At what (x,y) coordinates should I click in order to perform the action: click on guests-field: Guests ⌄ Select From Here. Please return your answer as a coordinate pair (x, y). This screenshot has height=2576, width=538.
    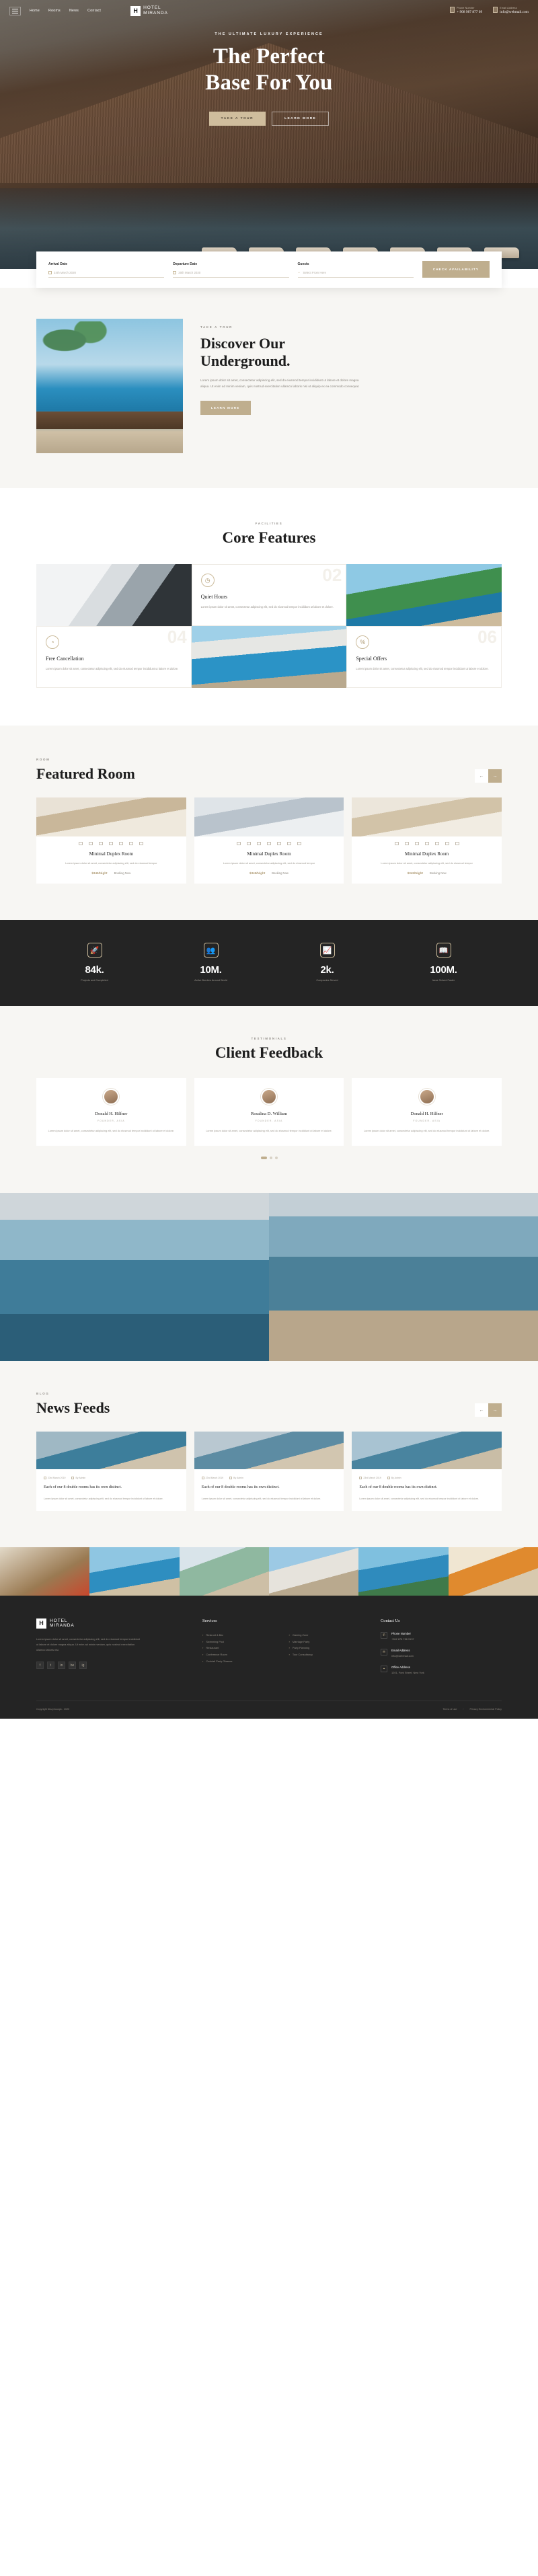
    Looking at the image, I should click on (355, 270).